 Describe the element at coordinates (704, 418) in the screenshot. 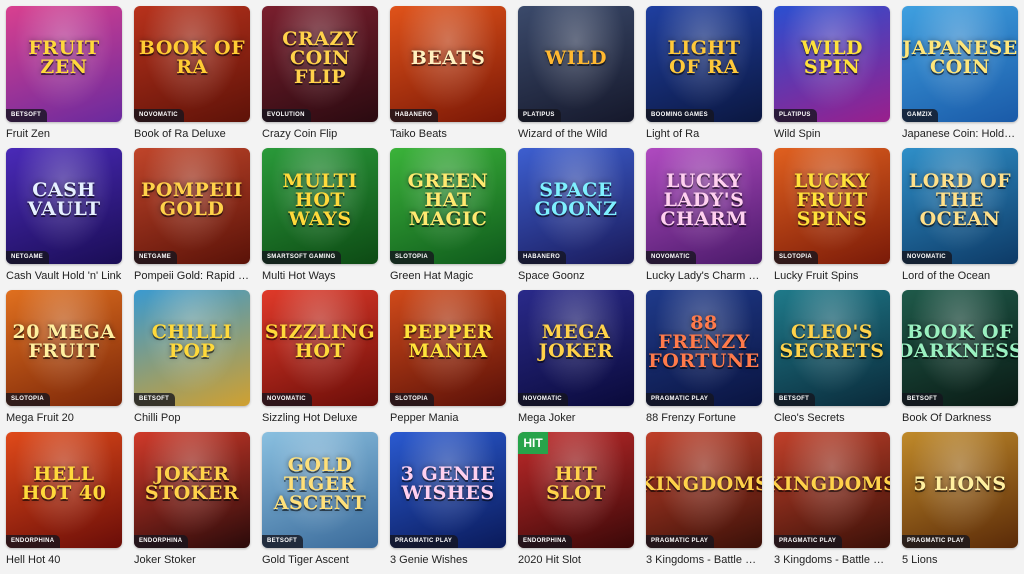

I see `game-title: 88 Frenzy Fortune` at that location.